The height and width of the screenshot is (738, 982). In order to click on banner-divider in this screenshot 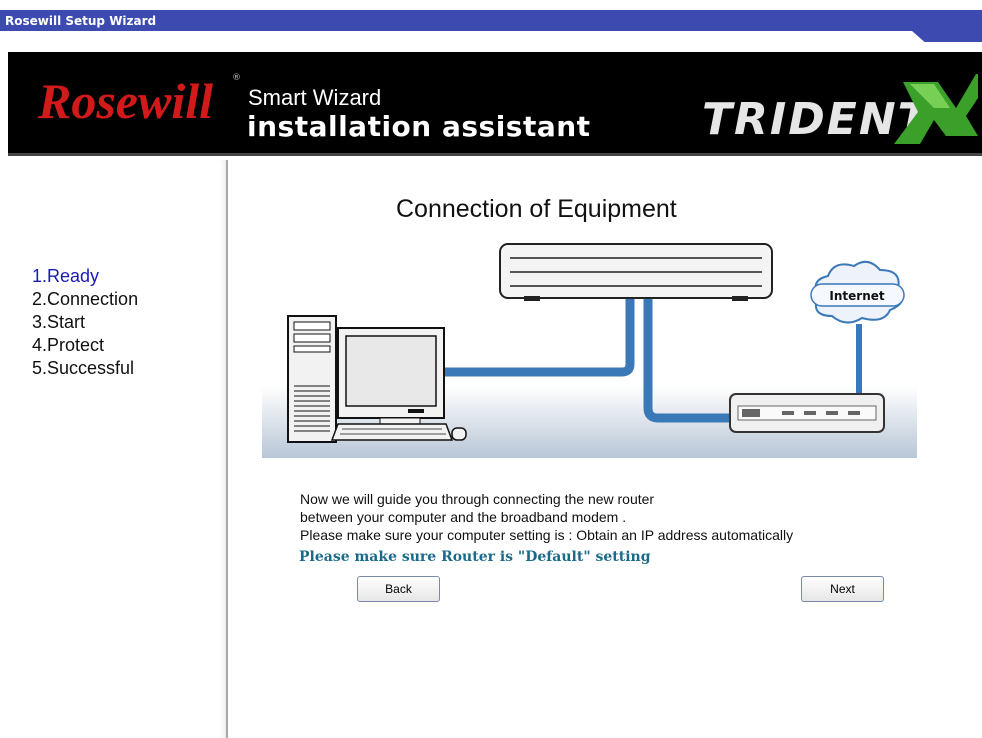, I will do `click(495, 154)`.